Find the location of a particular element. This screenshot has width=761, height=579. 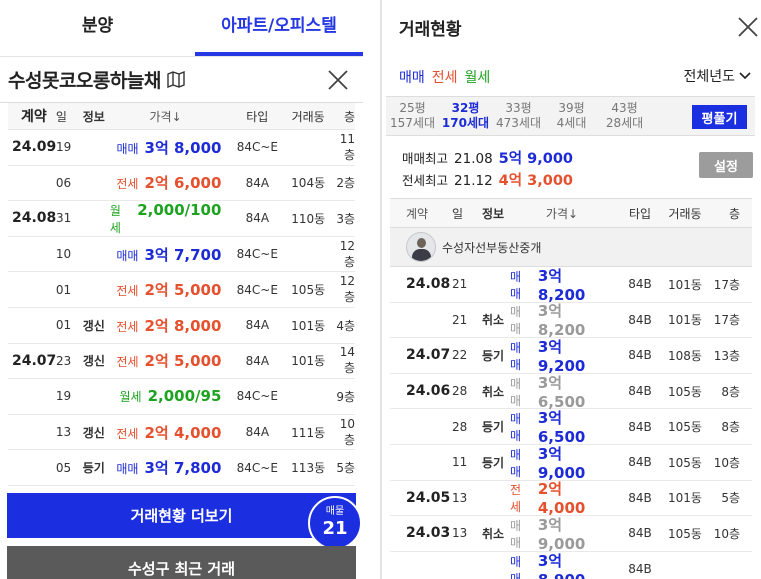

table-row: 24.08 21 매매 3억 8,200 84B 101동 17층 is located at coordinates (571, 284).